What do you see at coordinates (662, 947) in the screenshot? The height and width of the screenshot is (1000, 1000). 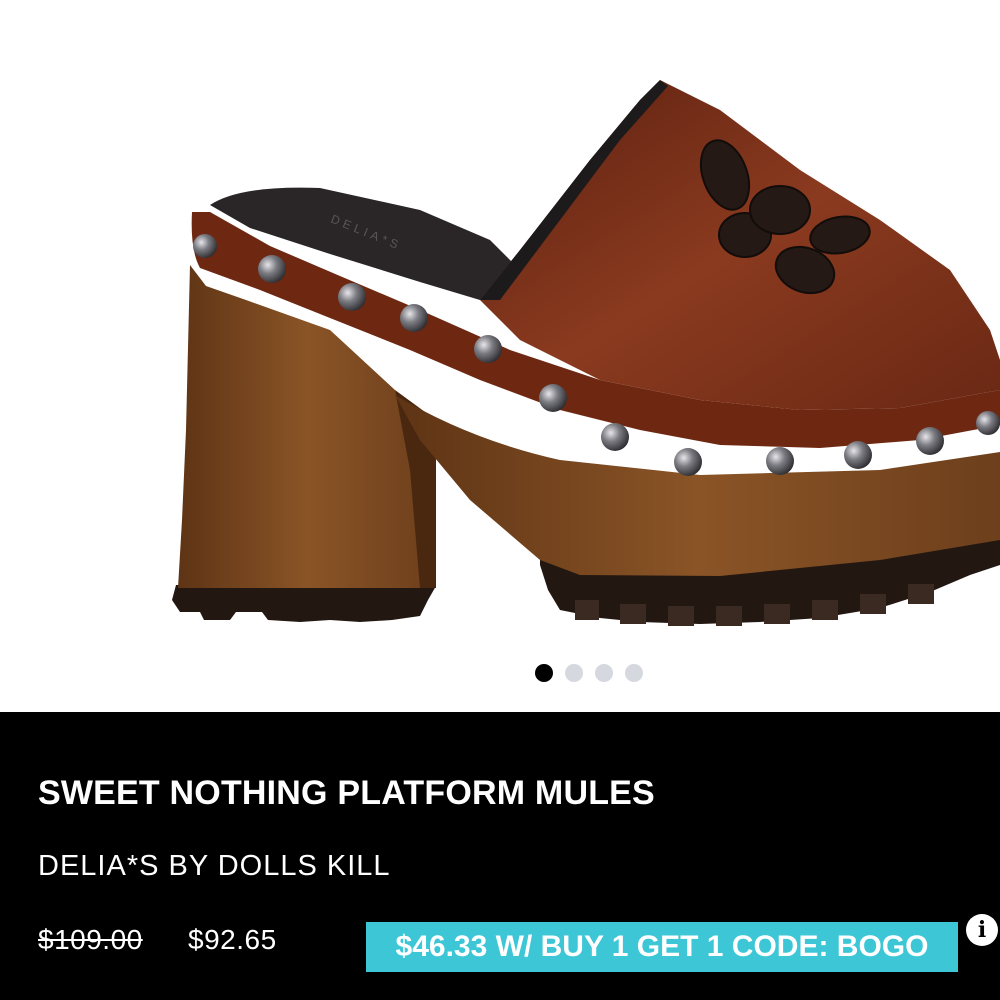 I see `promo-badge: $46.33 W/ BUY 1 GET 1 CODE: BOGO` at bounding box center [662, 947].